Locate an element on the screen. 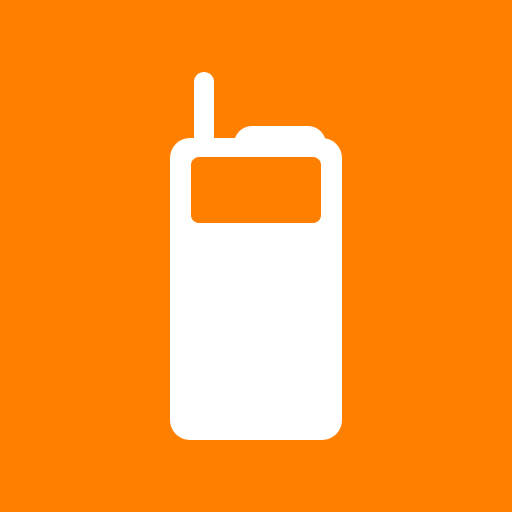  radio-screen is located at coordinates (256, 190).